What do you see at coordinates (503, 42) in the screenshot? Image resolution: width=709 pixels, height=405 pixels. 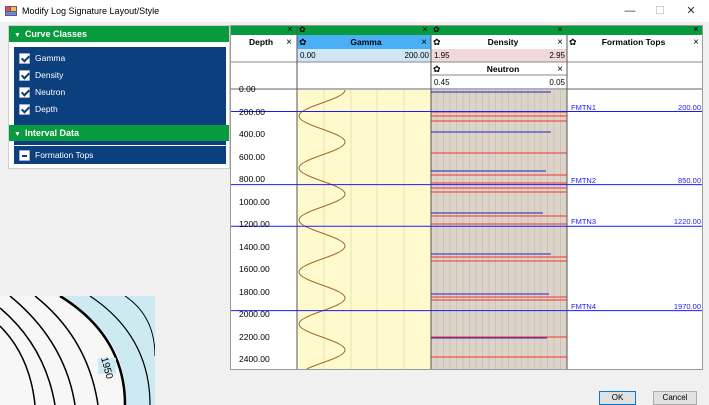 I see `density-track-title: Density` at bounding box center [503, 42].